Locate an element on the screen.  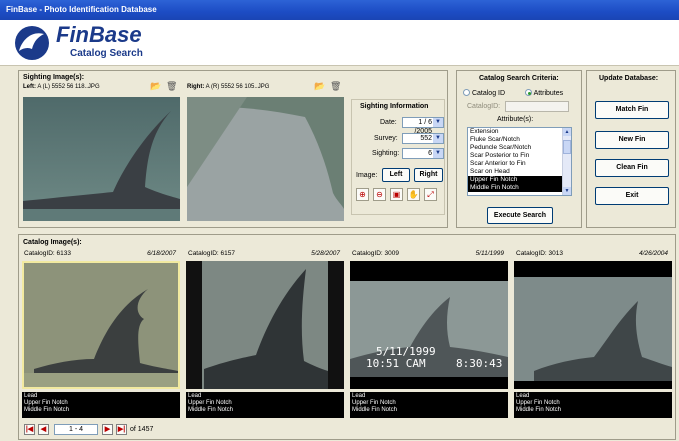
exit-button: Exit is located at coordinates (632, 196).